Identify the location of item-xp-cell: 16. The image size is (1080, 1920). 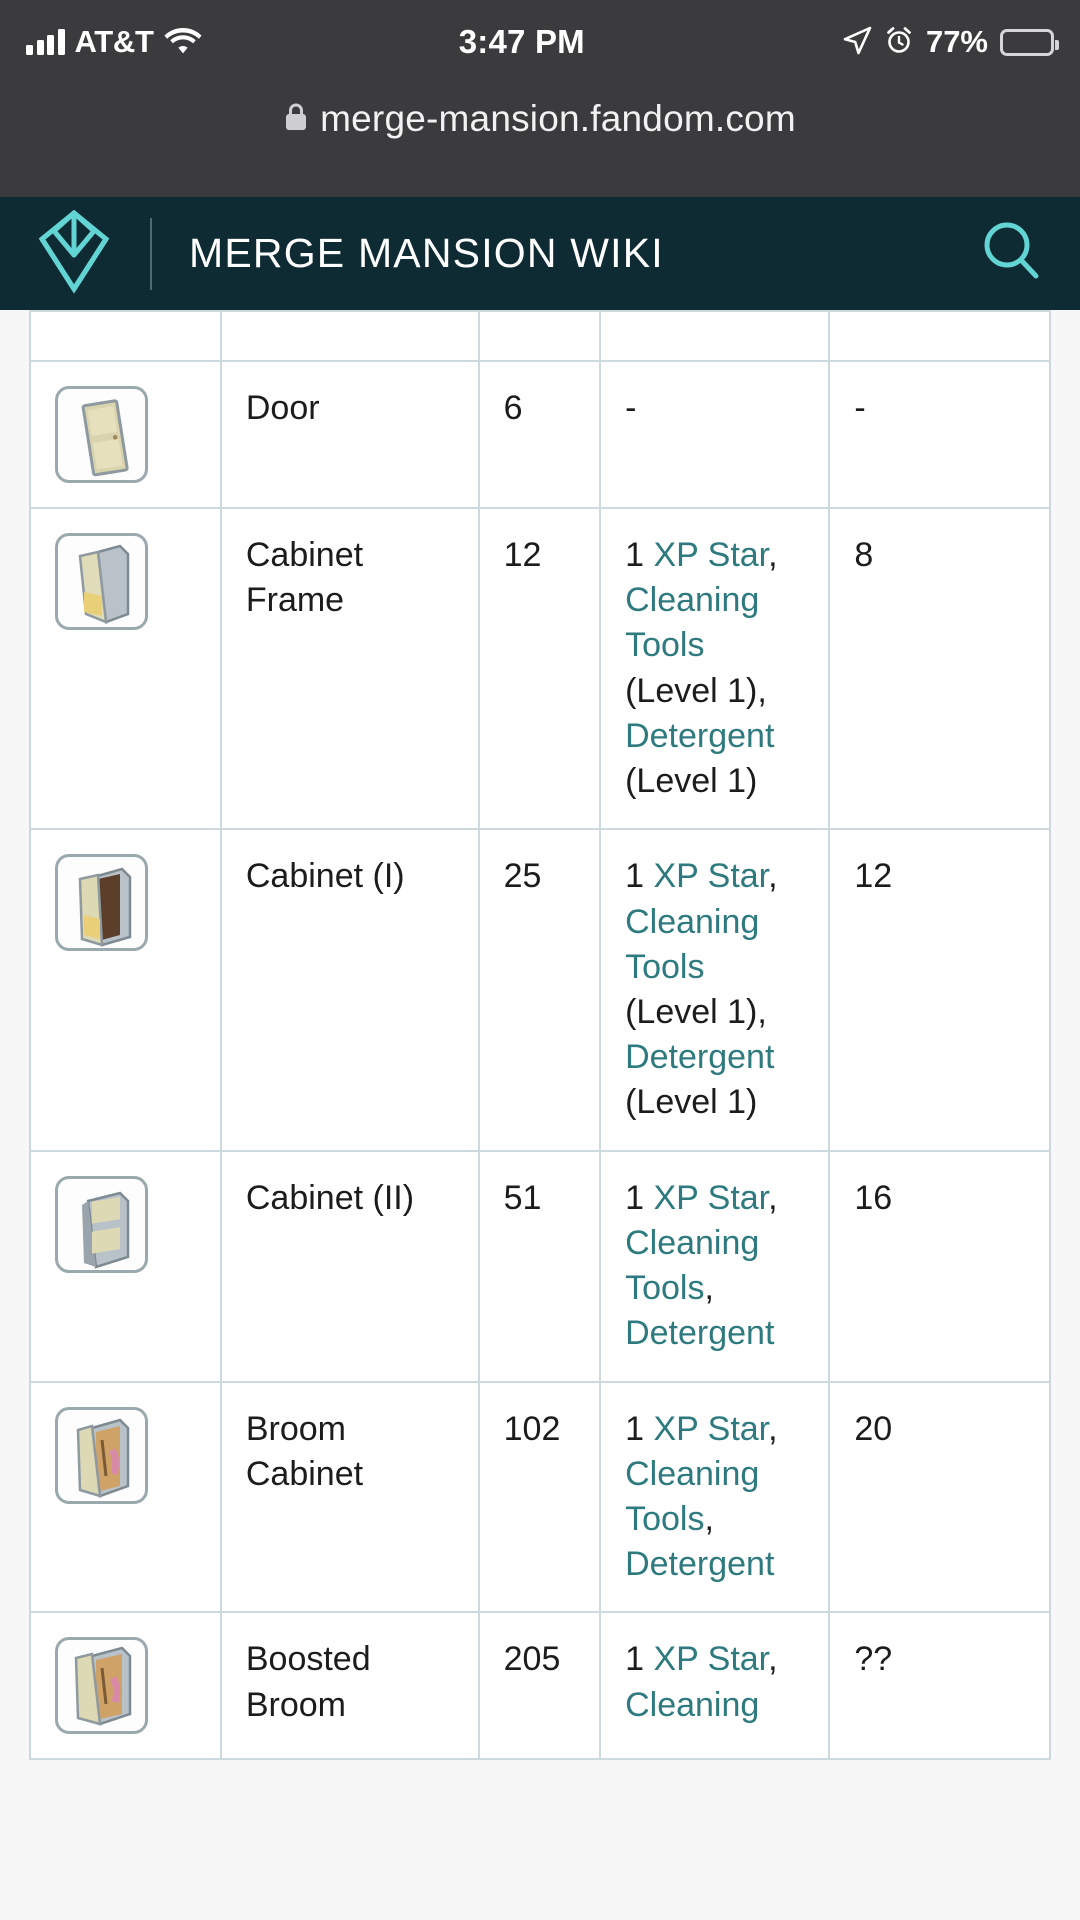
(939, 1266).